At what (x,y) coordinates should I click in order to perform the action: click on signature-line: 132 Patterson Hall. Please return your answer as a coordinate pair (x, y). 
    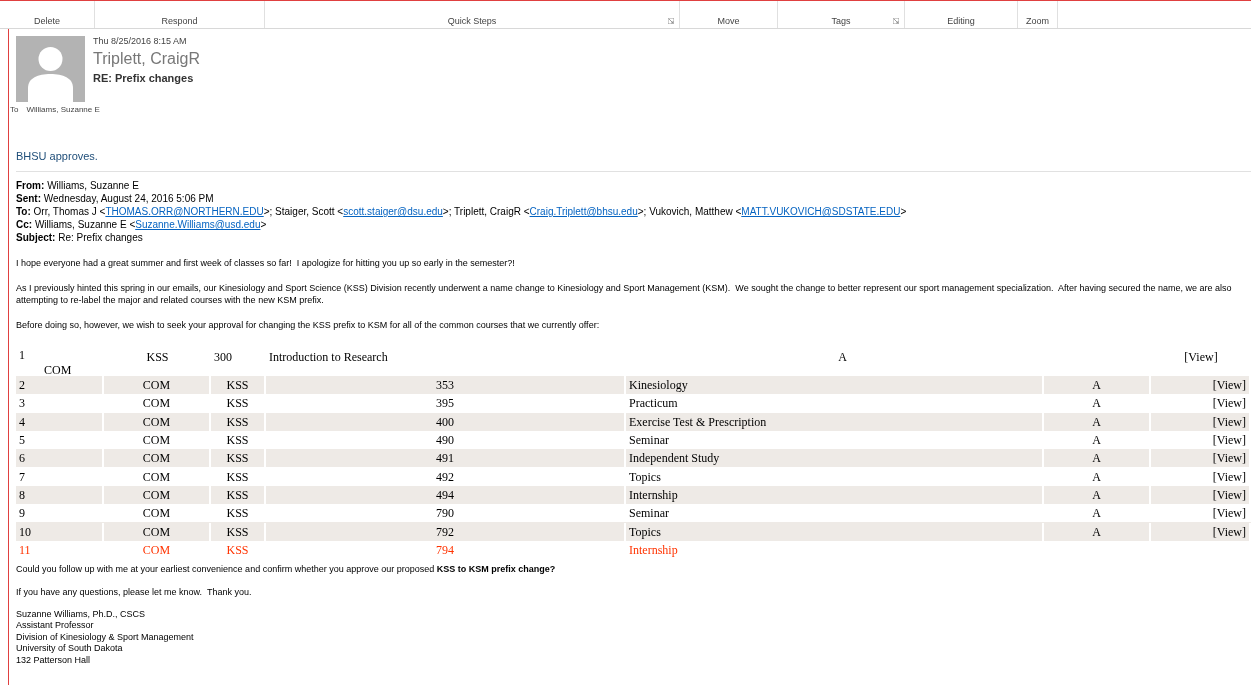
    Looking at the image, I should click on (54, 660).